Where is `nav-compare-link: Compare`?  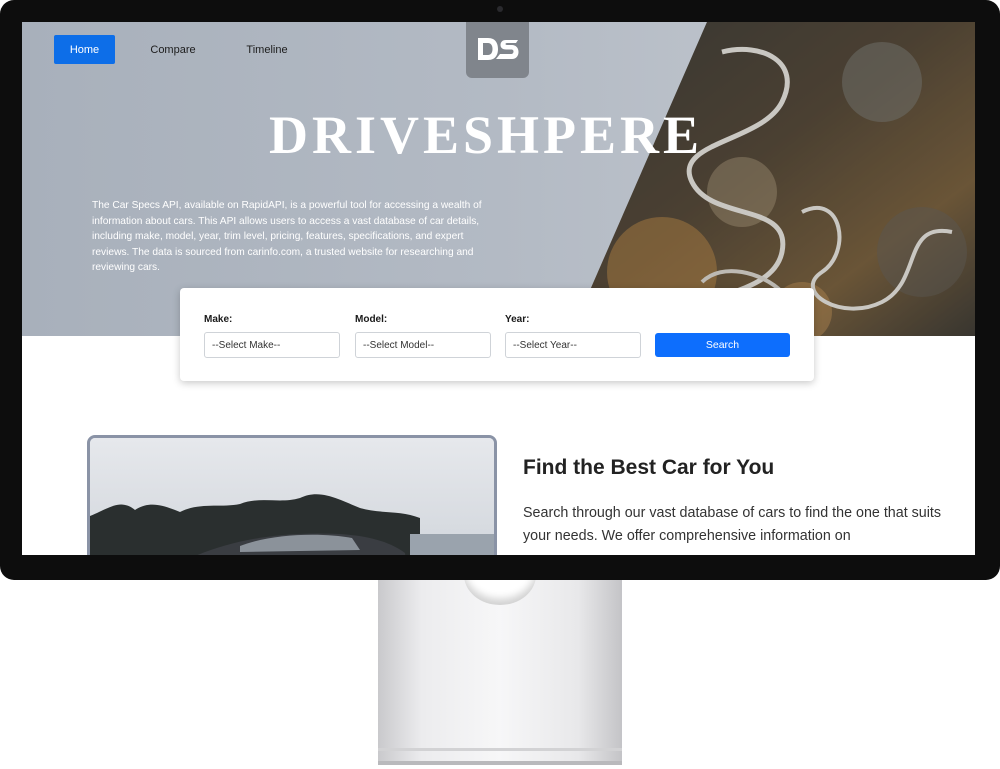
nav-compare-link: Compare is located at coordinates (173, 49).